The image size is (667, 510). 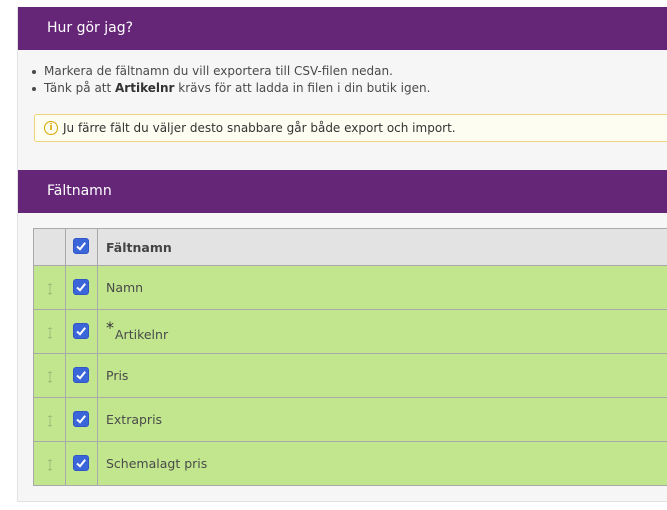 I want to click on instruction-text: Tänk på att, so click(x=80, y=88).